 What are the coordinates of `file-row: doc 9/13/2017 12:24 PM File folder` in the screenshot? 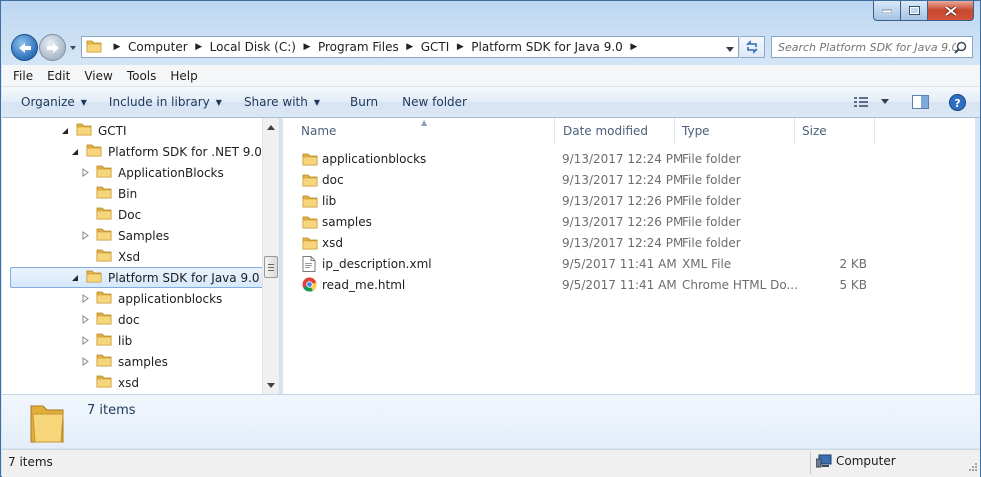 It's located at (587, 180).